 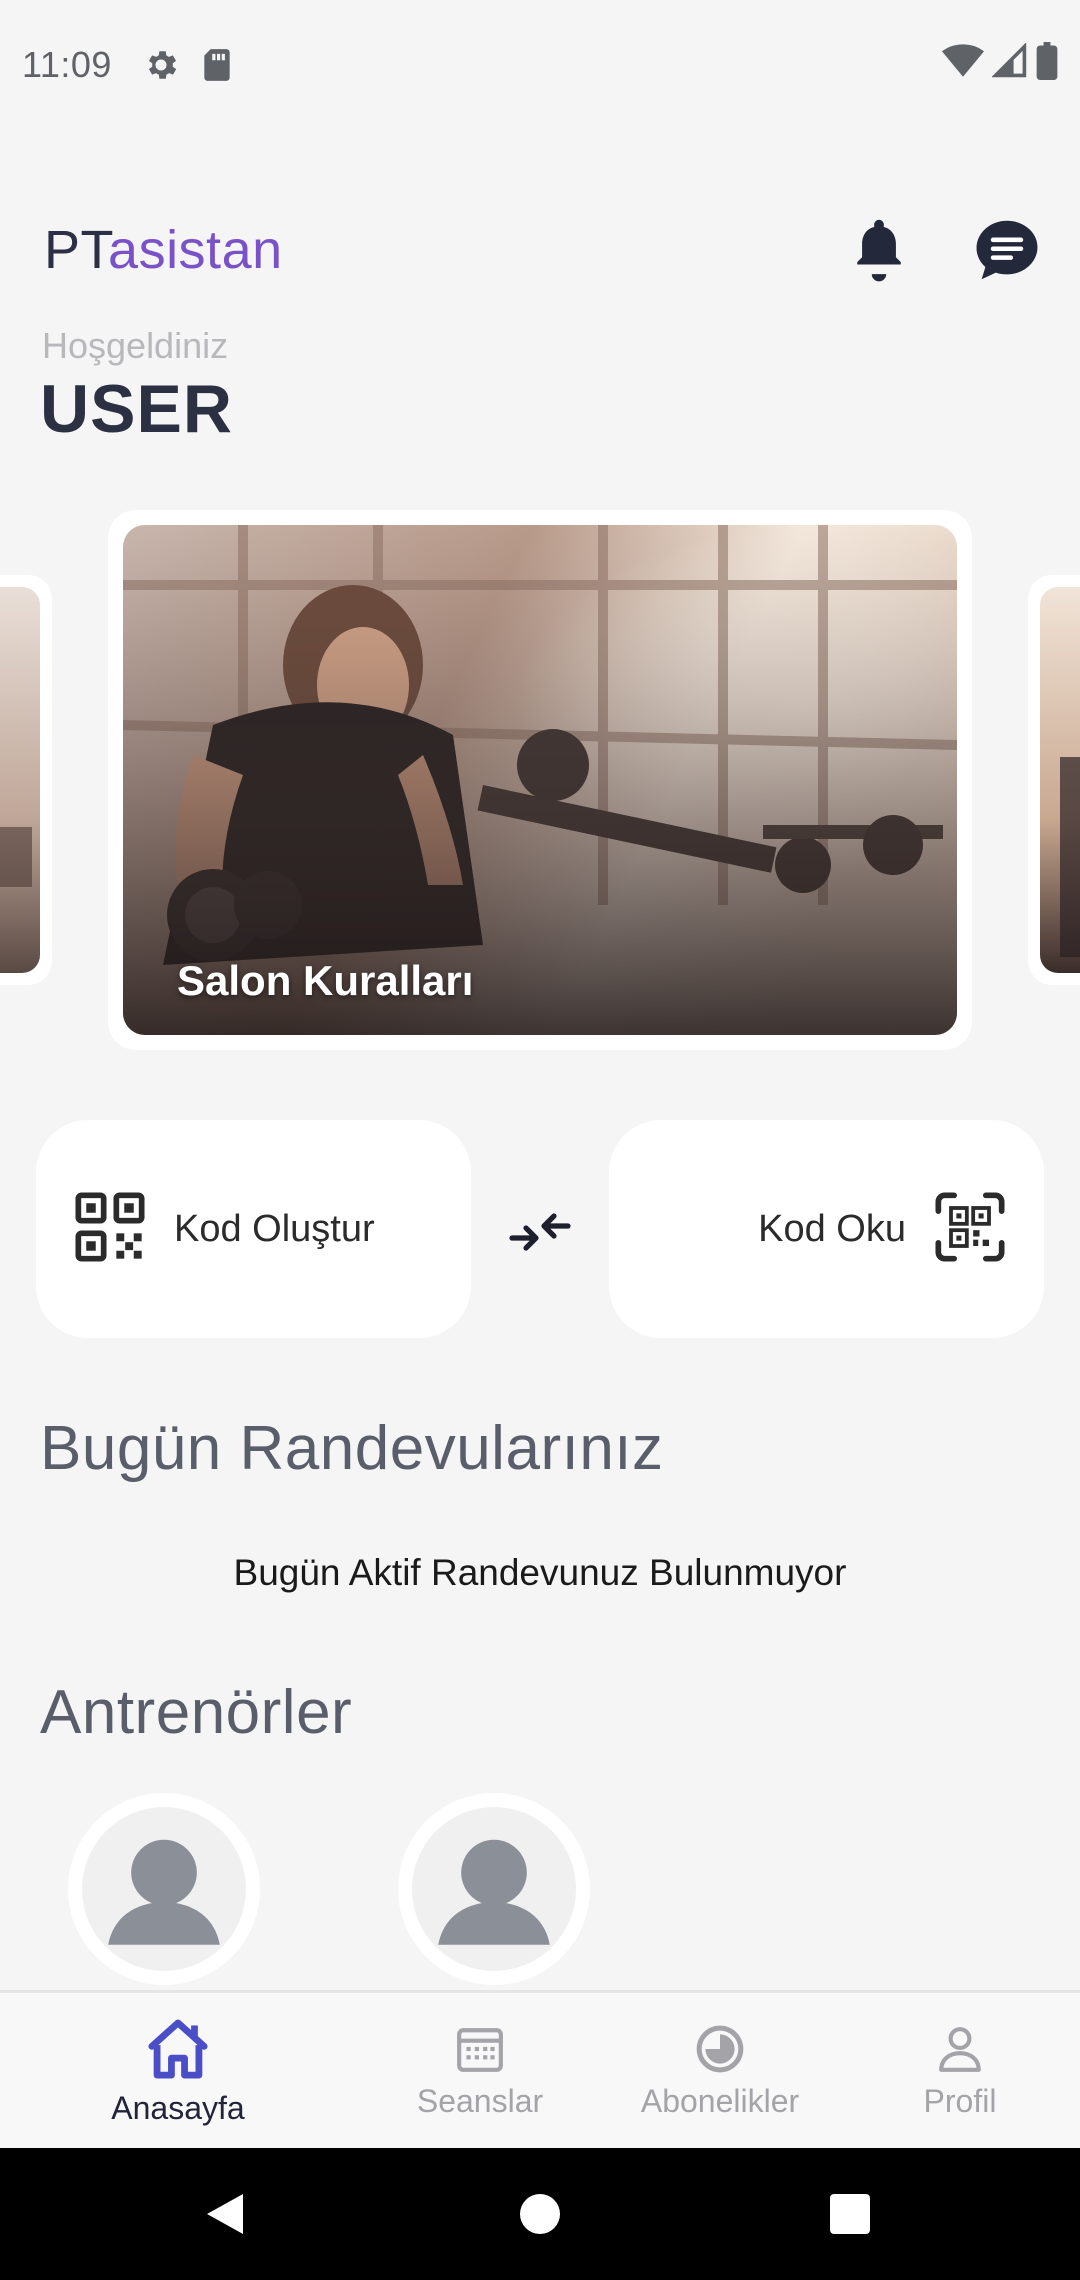 I want to click on wifi-icon, so click(x=963, y=65).